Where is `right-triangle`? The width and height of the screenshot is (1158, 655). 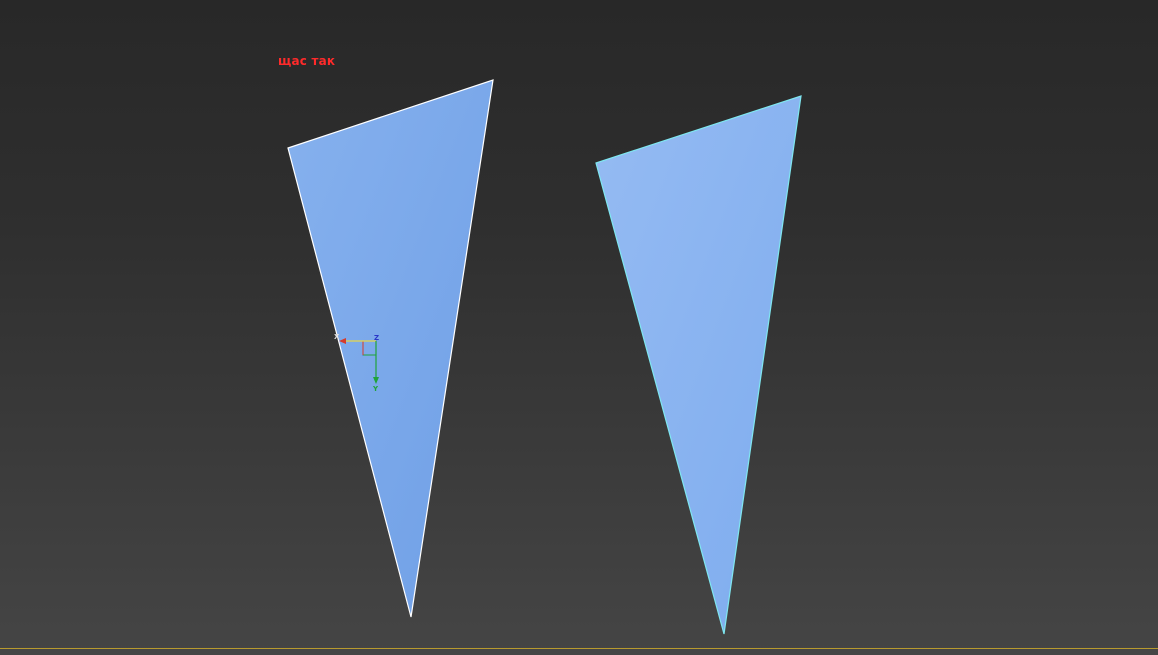
right-triangle is located at coordinates (698, 365).